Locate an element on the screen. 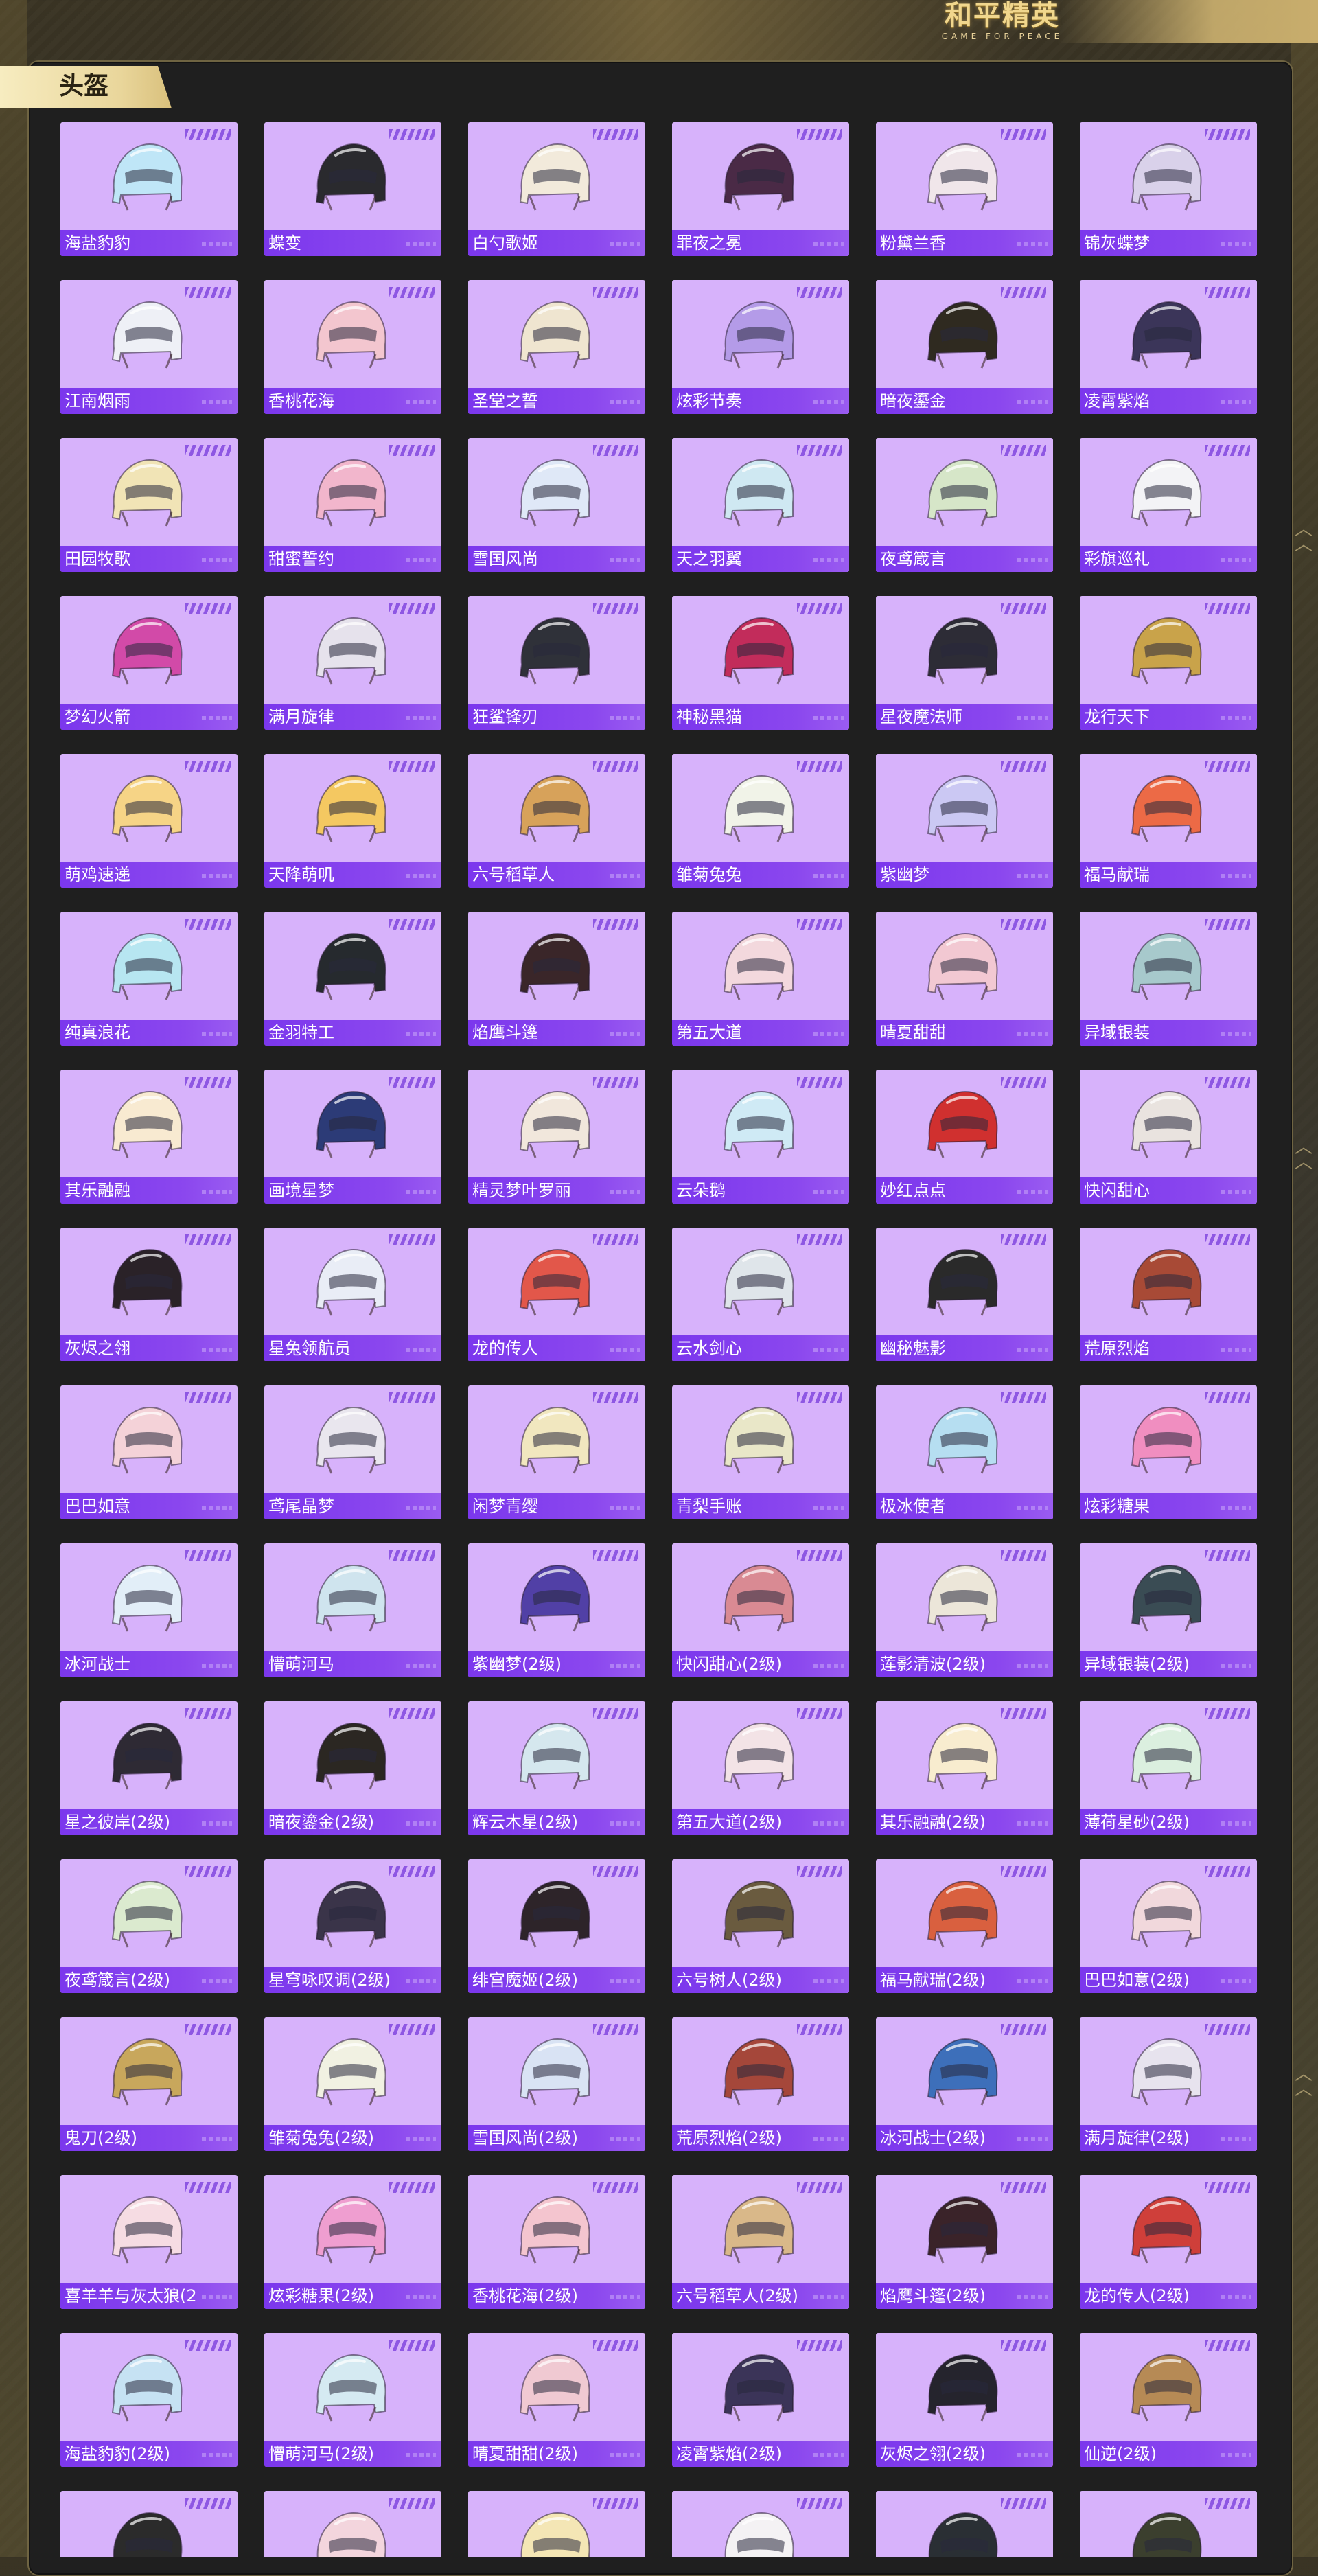  helmet-card: 星兔领航员 is located at coordinates (352, 1294).